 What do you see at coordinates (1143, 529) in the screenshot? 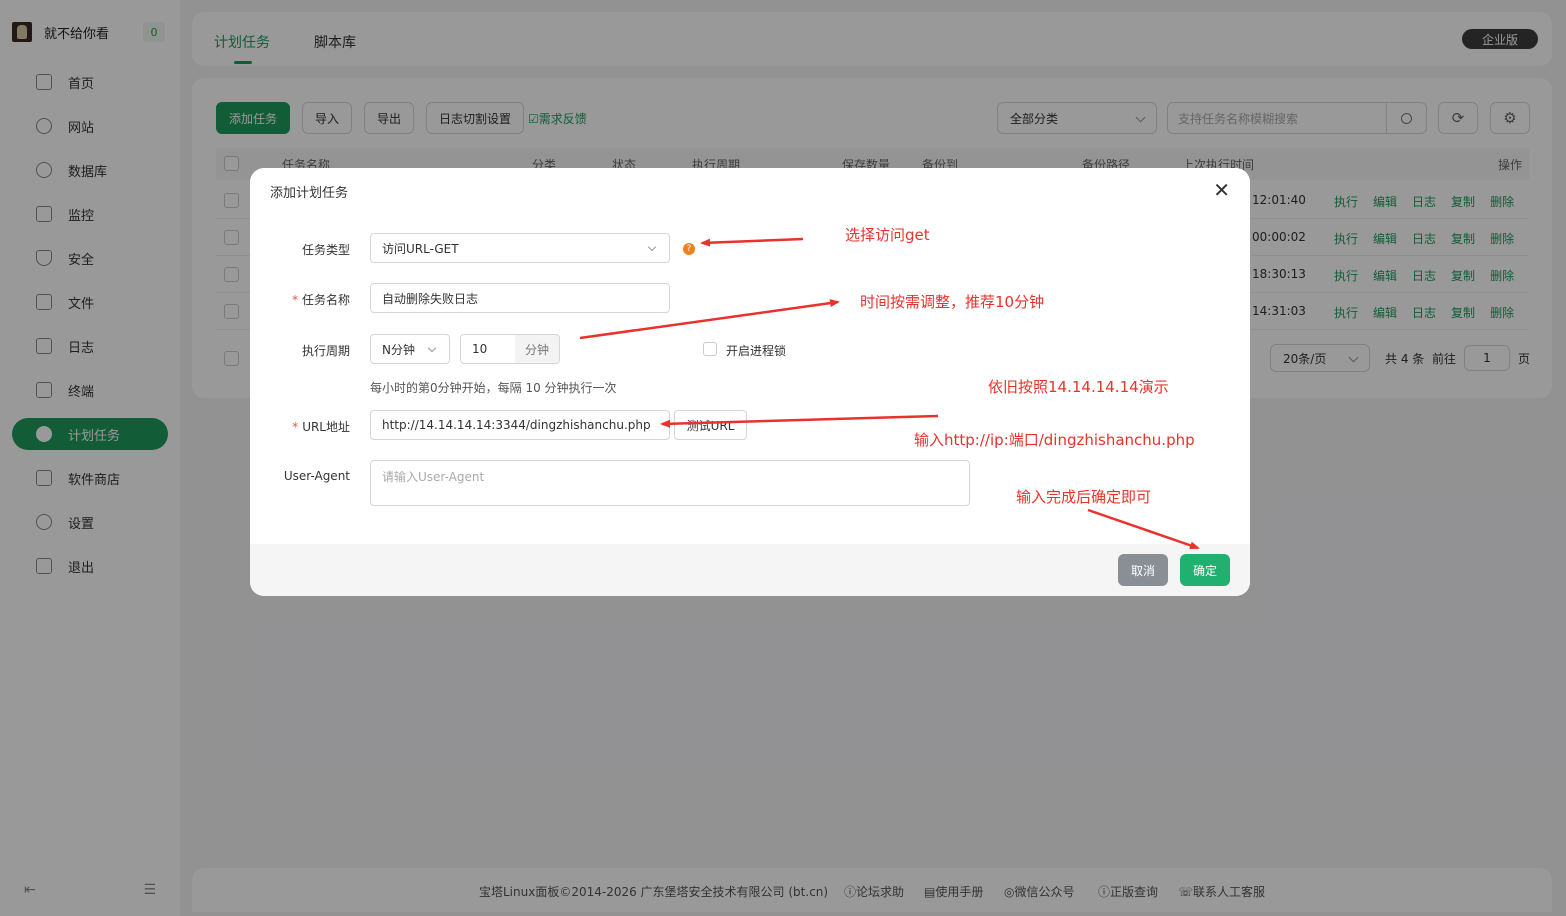
I see `arrow-confirm` at bounding box center [1143, 529].